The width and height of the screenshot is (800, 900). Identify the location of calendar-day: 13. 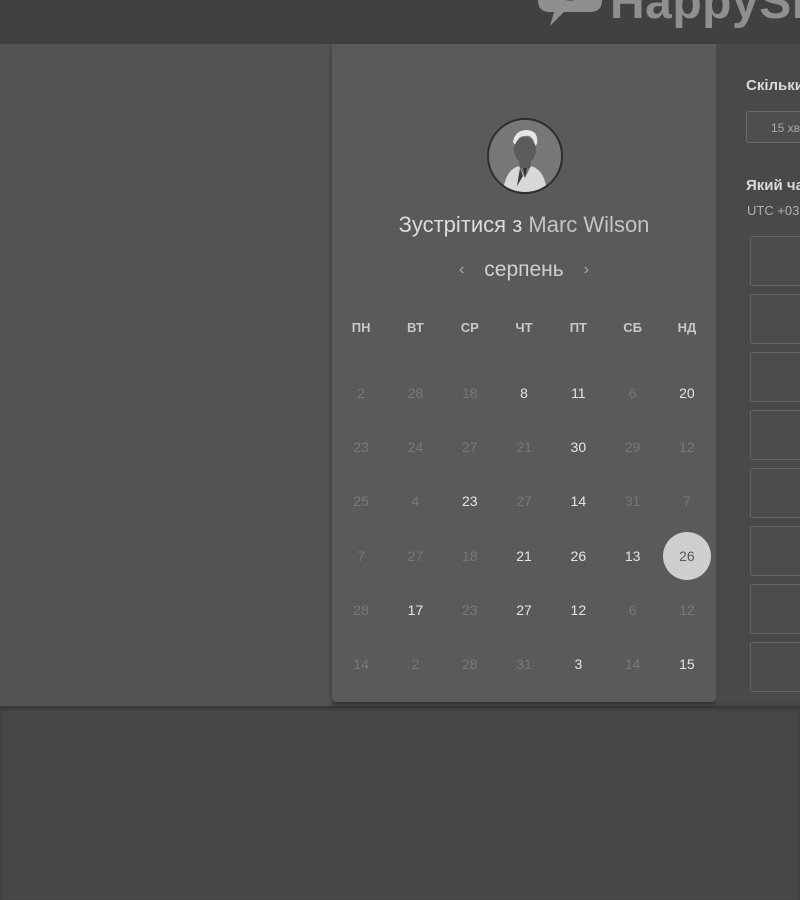
(632, 556).